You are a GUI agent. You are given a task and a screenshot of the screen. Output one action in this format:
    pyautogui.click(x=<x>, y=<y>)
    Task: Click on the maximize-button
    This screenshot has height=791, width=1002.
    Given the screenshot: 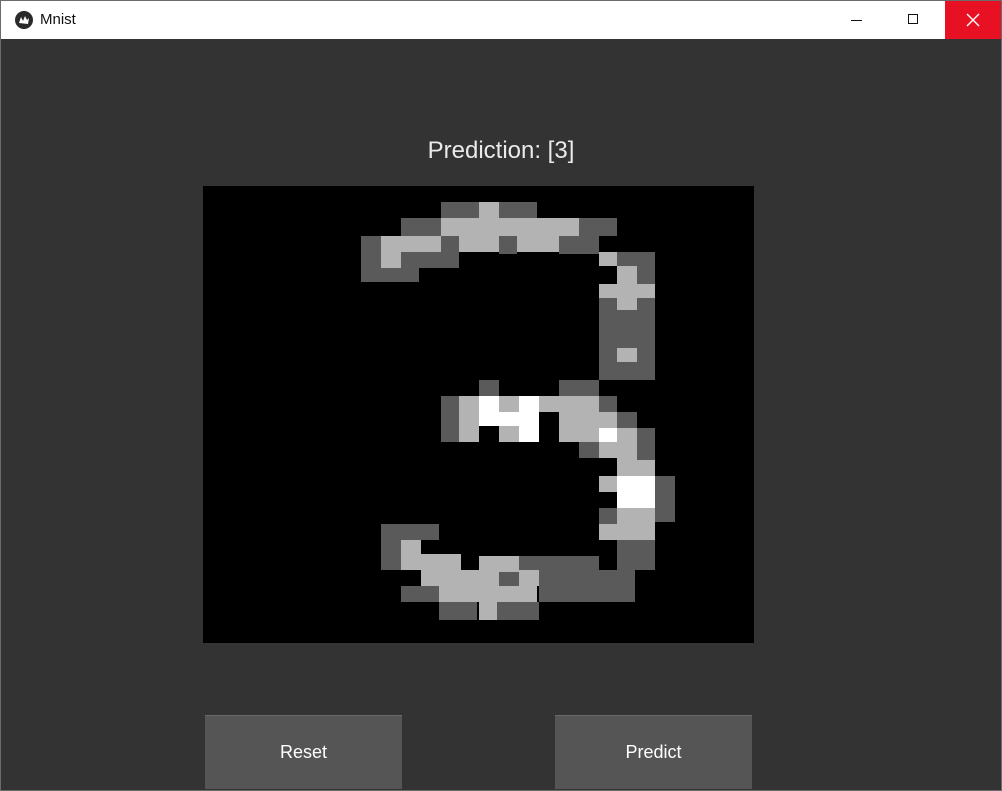 What is the action you would take?
    pyautogui.click(x=913, y=20)
    